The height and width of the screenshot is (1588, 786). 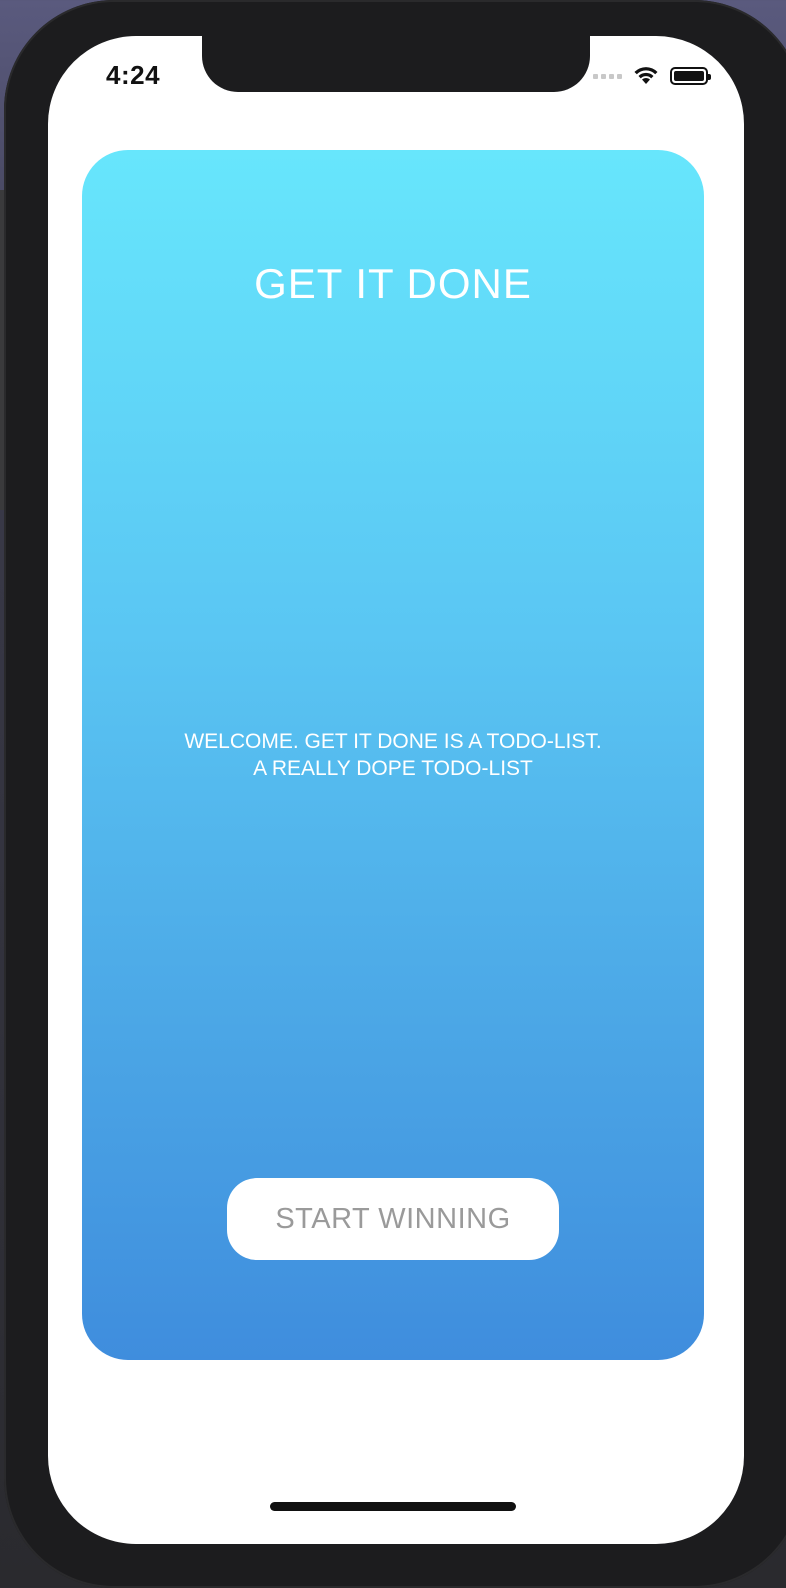 What do you see at coordinates (393, 283) in the screenshot?
I see `app-title: GET IT DONE` at bounding box center [393, 283].